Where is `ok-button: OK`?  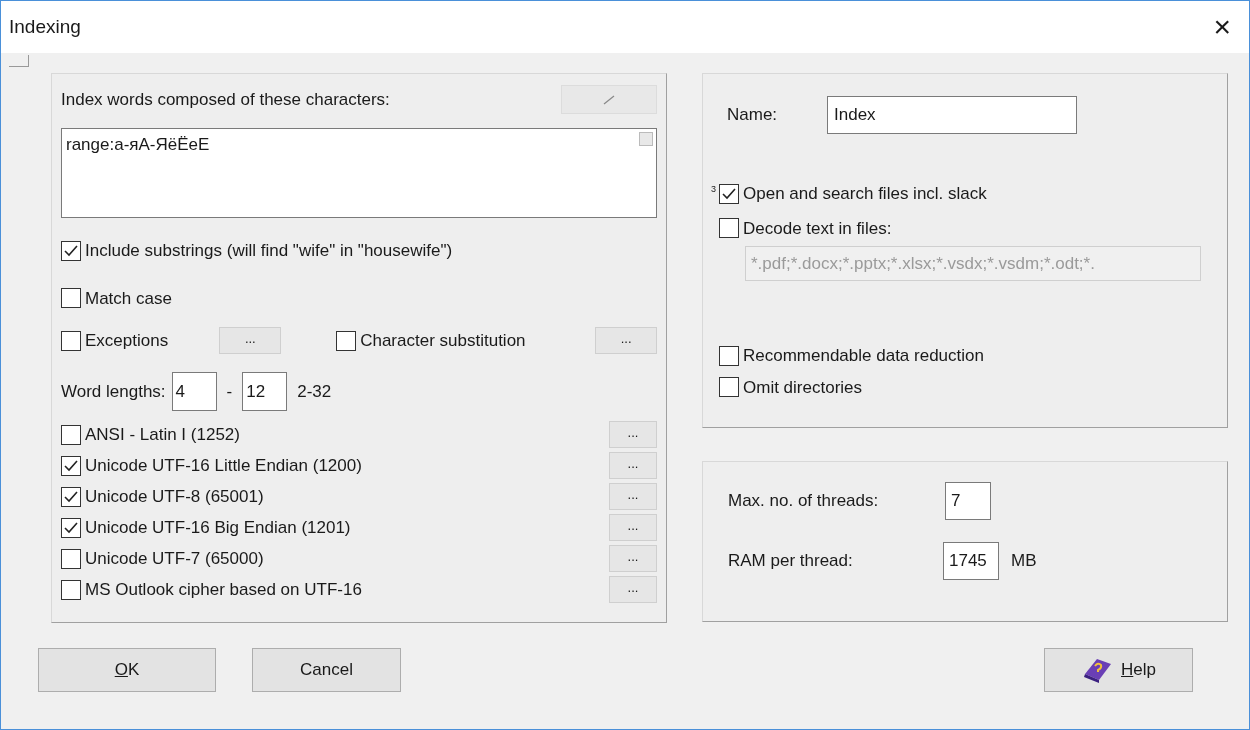 ok-button: OK is located at coordinates (127, 670).